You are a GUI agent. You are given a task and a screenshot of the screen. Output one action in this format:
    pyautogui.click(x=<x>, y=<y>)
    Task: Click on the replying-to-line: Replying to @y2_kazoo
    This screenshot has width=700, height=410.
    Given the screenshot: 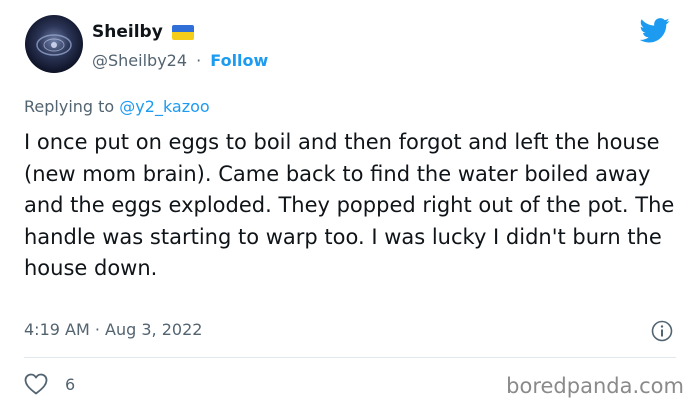 What is the action you would take?
    pyautogui.click(x=117, y=106)
    